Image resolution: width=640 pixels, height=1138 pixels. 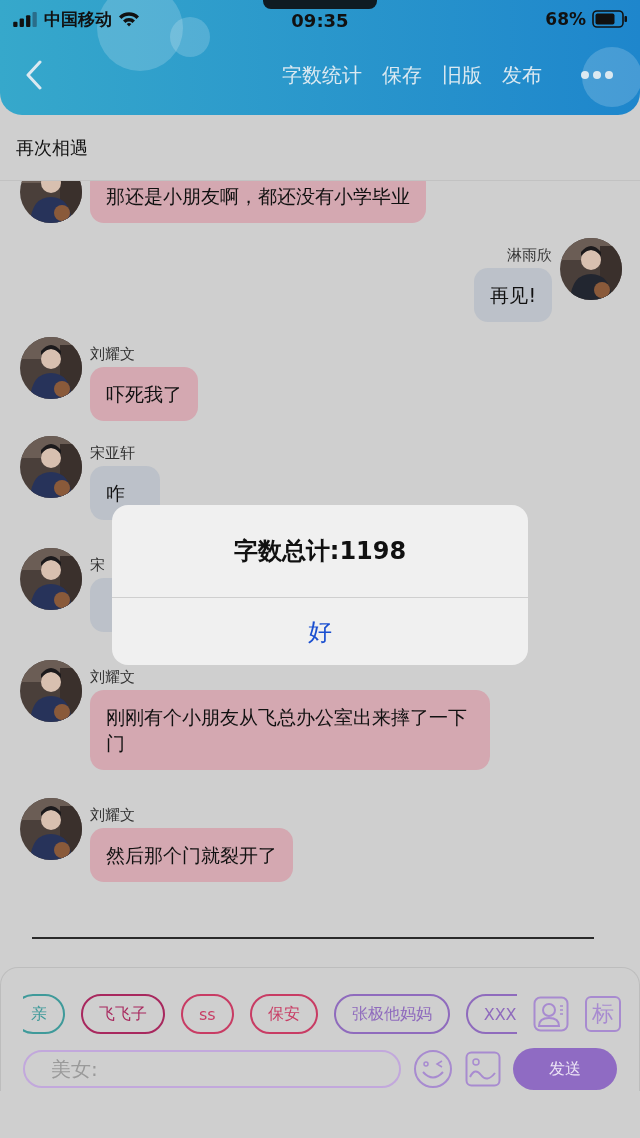 What do you see at coordinates (283, 1014) in the screenshot?
I see `quick-tag: 保安` at bounding box center [283, 1014].